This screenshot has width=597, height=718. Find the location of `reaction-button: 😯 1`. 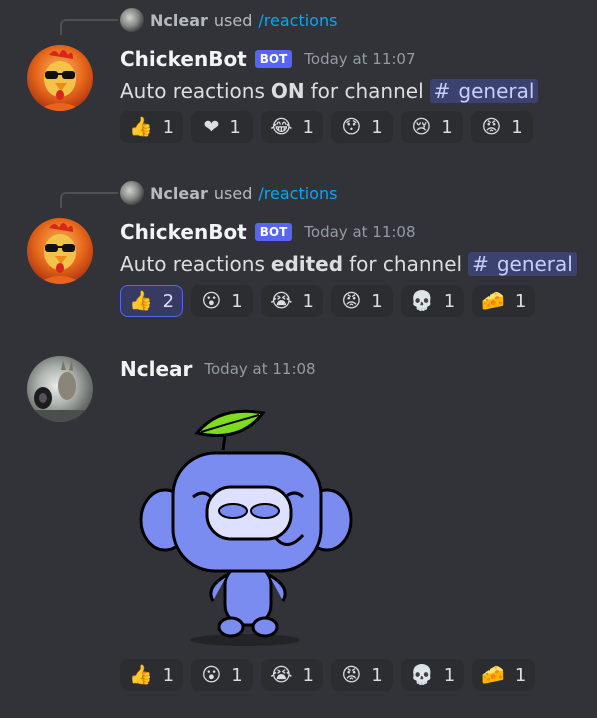

reaction-button: 😯 1 is located at coordinates (362, 127).